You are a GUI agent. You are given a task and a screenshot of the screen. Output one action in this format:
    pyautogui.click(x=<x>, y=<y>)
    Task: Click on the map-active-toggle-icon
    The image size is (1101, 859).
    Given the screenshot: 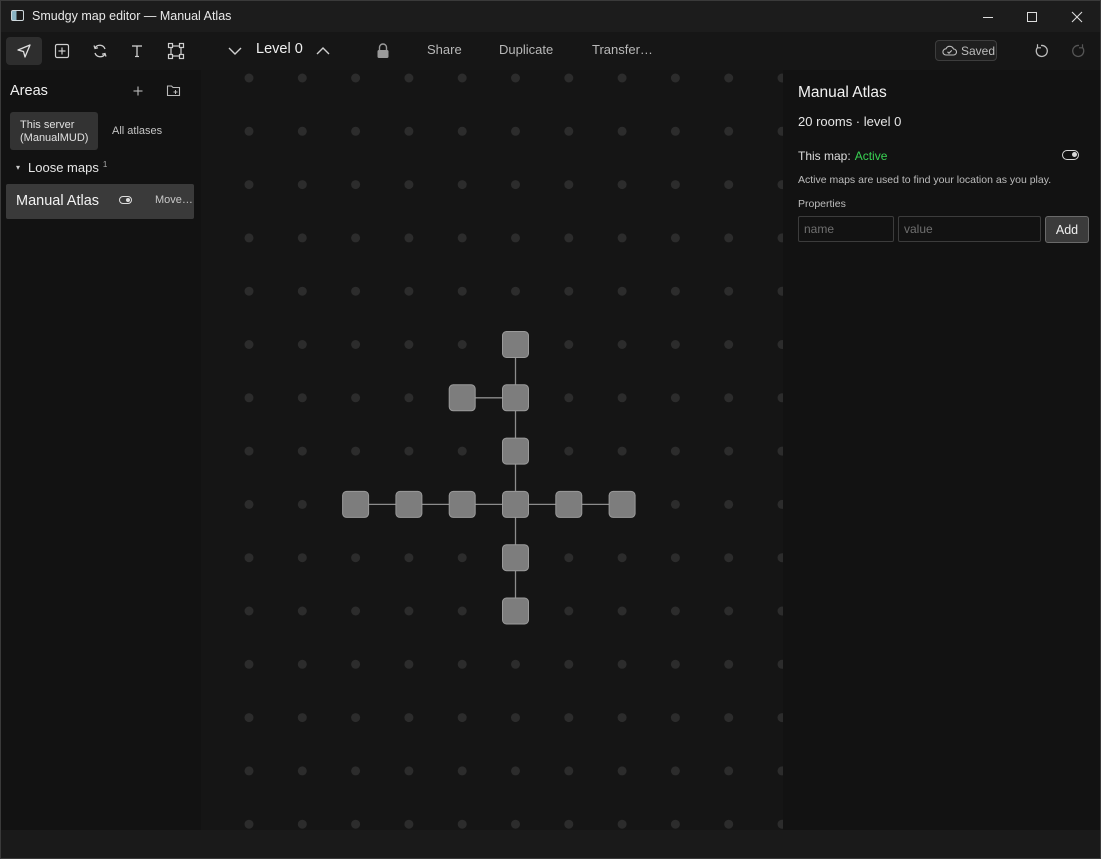 What is the action you would take?
    pyautogui.click(x=125, y=200)
    